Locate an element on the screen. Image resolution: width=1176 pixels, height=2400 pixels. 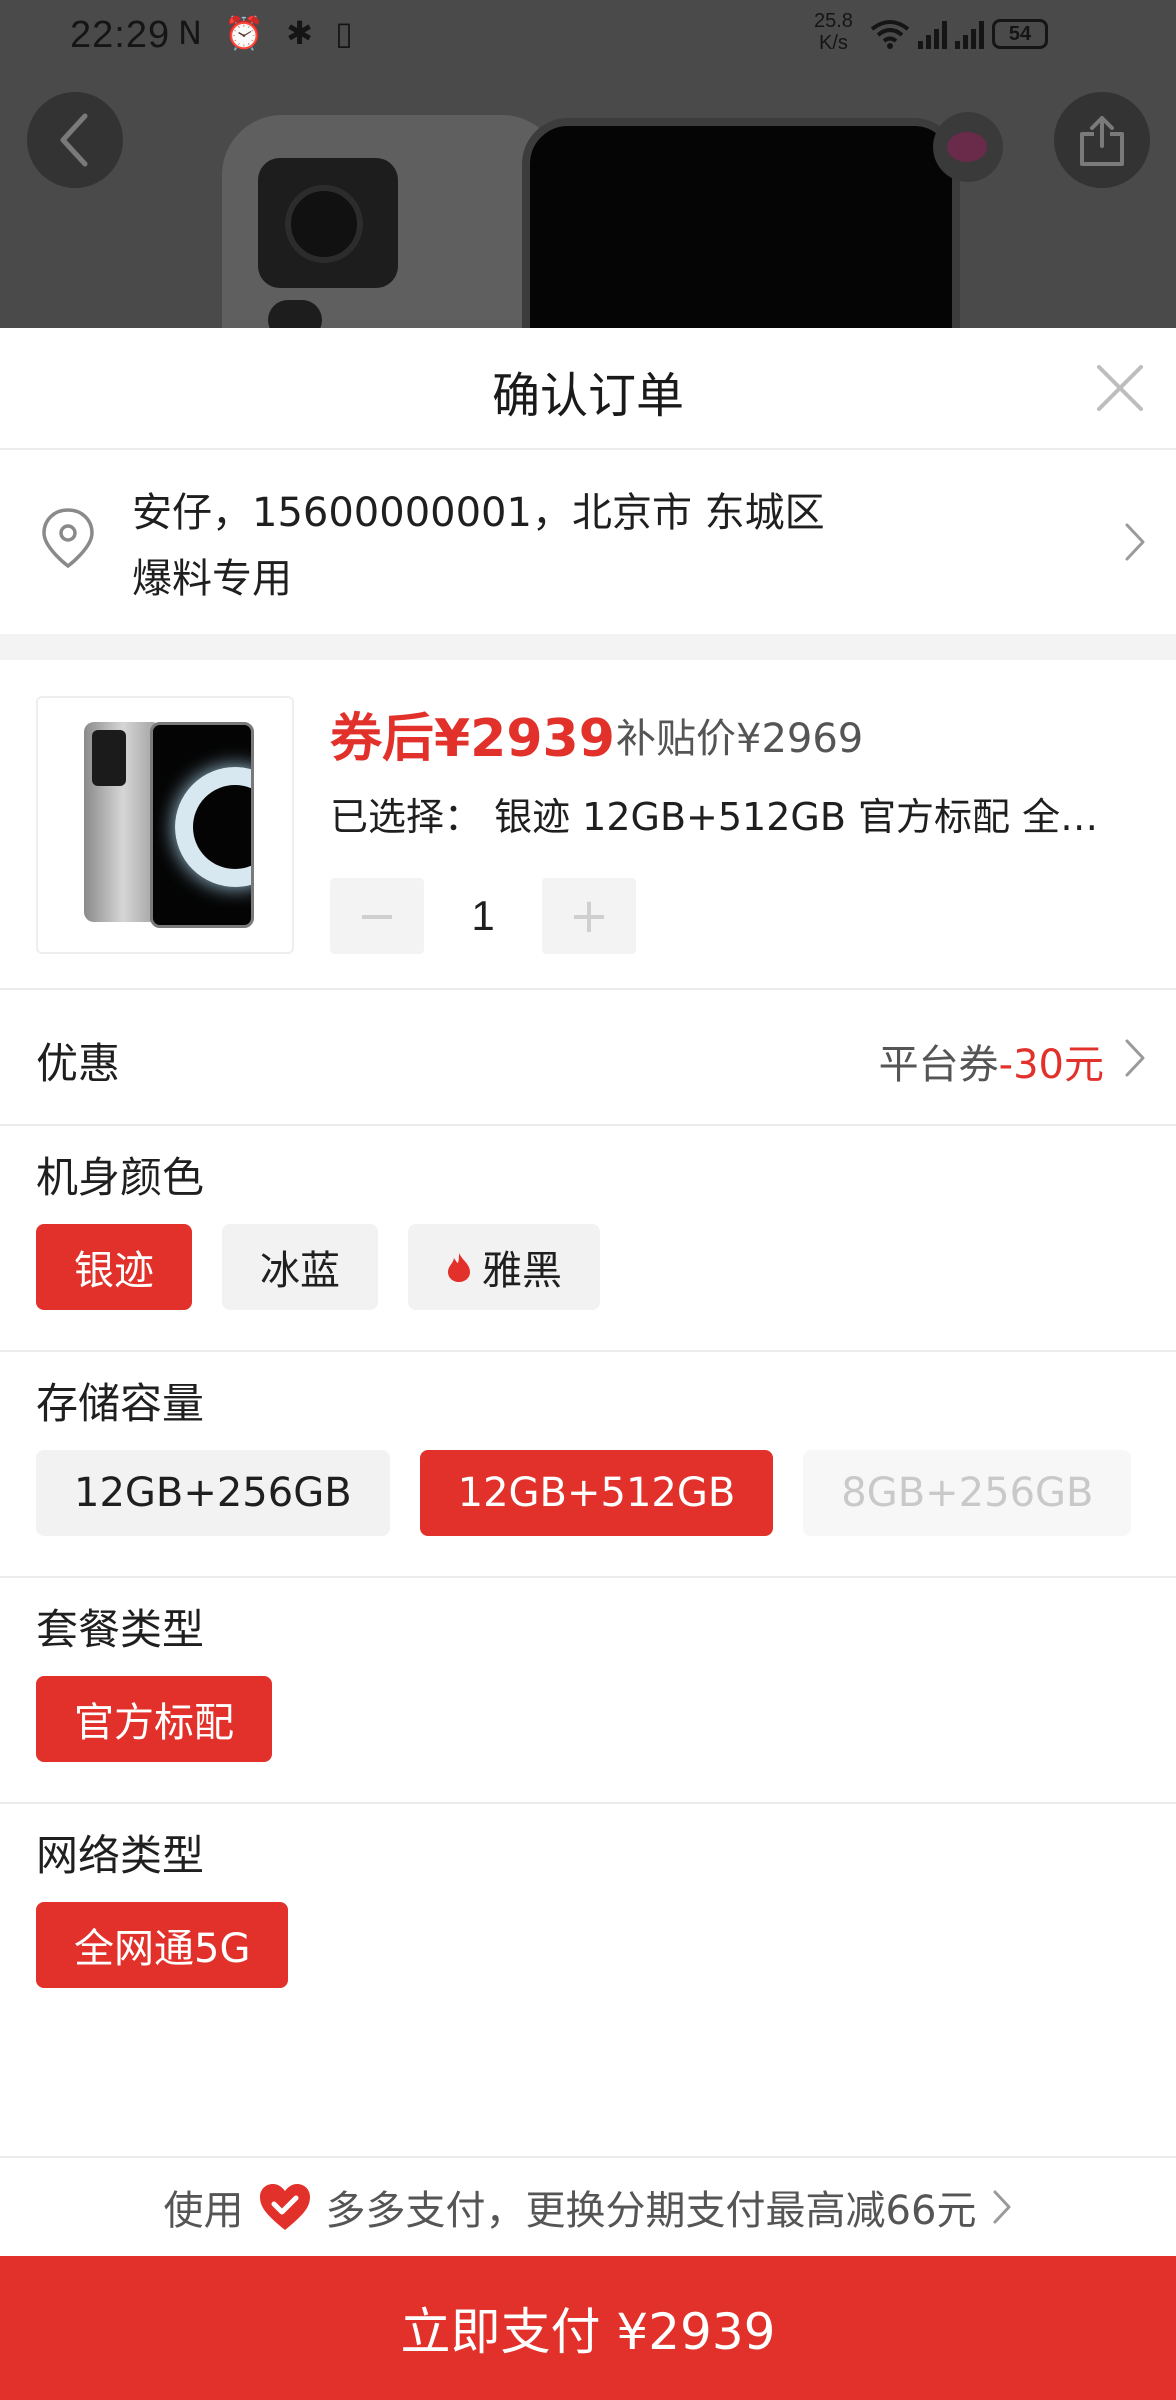
discount-label: 优惠 is located at coordinates (78, 1063).